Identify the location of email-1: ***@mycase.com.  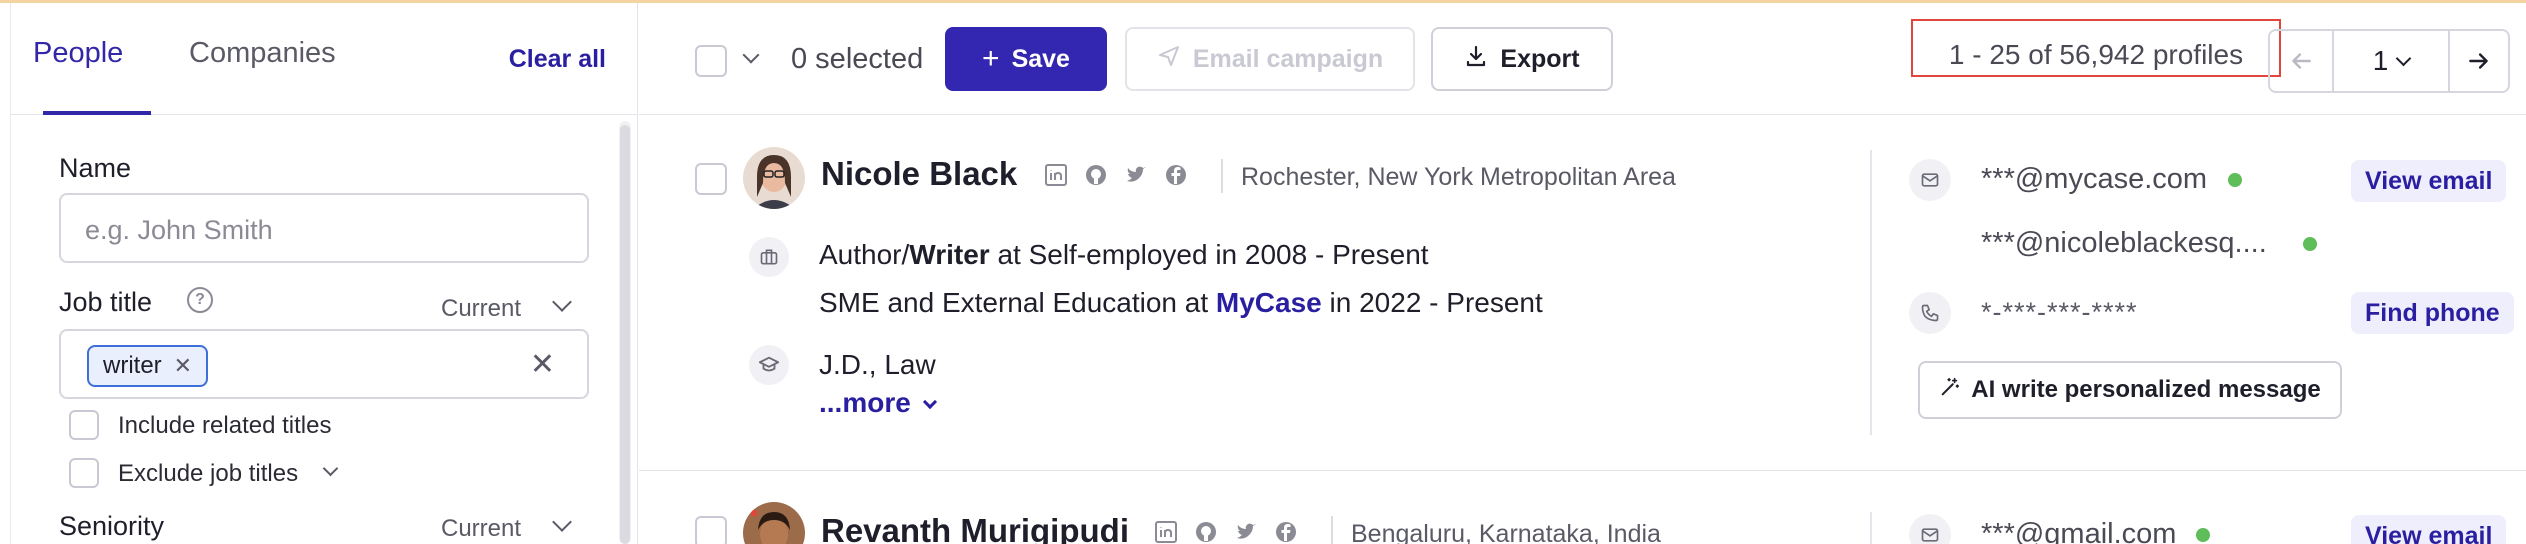
(2094, 179).